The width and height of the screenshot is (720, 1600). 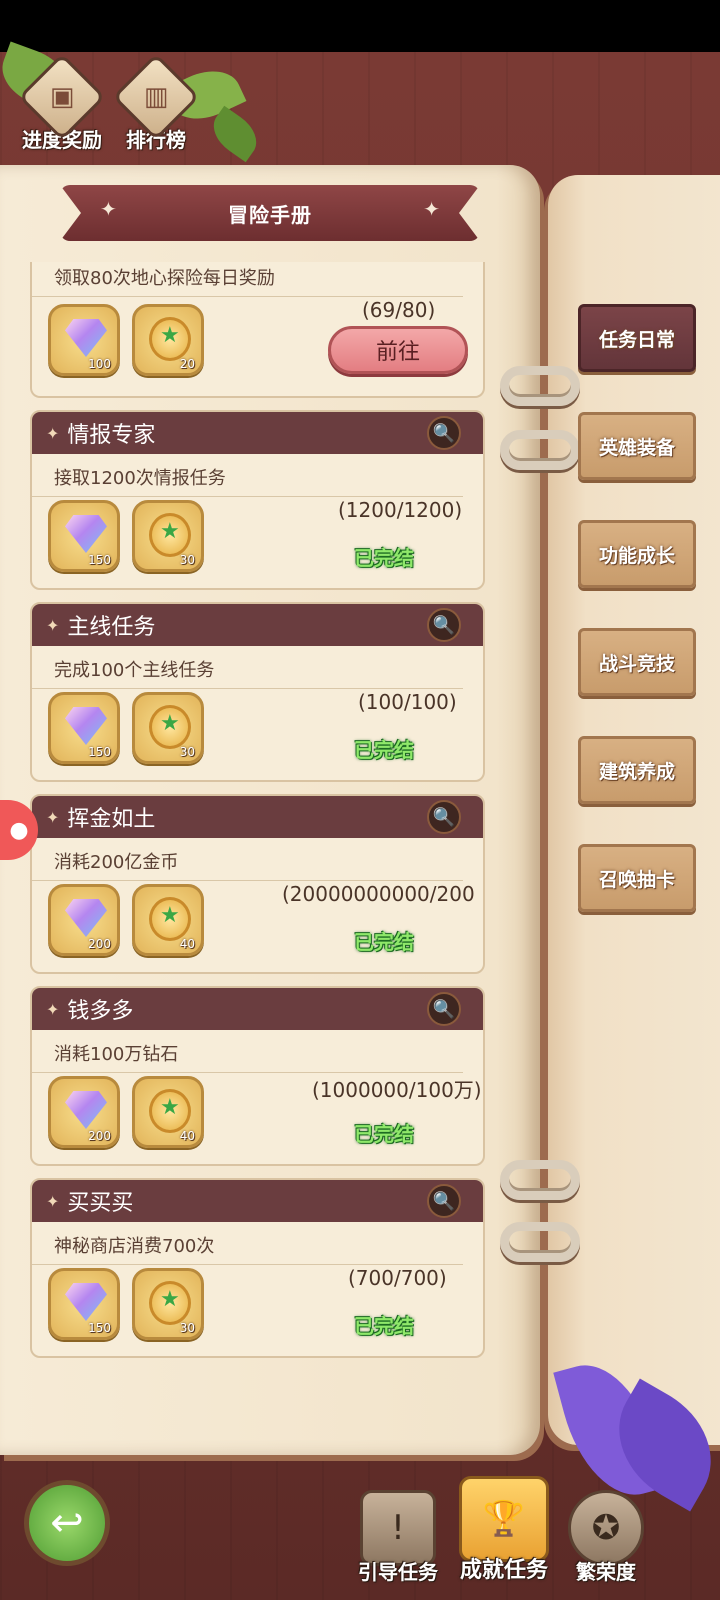 What do you see at coordinates (397, 1090) in the screenshot?
I see `task-progress: (1000000/100万)` at bounding box center [397, 1090].